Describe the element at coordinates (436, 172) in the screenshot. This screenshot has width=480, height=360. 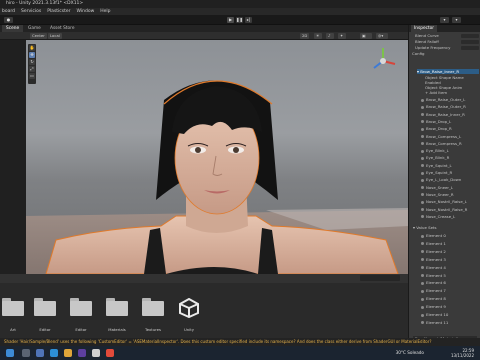
I see `blendshape-list-item: Eye_Squint_R` at that location.